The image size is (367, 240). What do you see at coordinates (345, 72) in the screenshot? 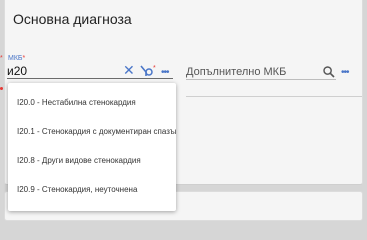
I see `more-horizontal-icon-2: •••` at bounding box center [345, 72].